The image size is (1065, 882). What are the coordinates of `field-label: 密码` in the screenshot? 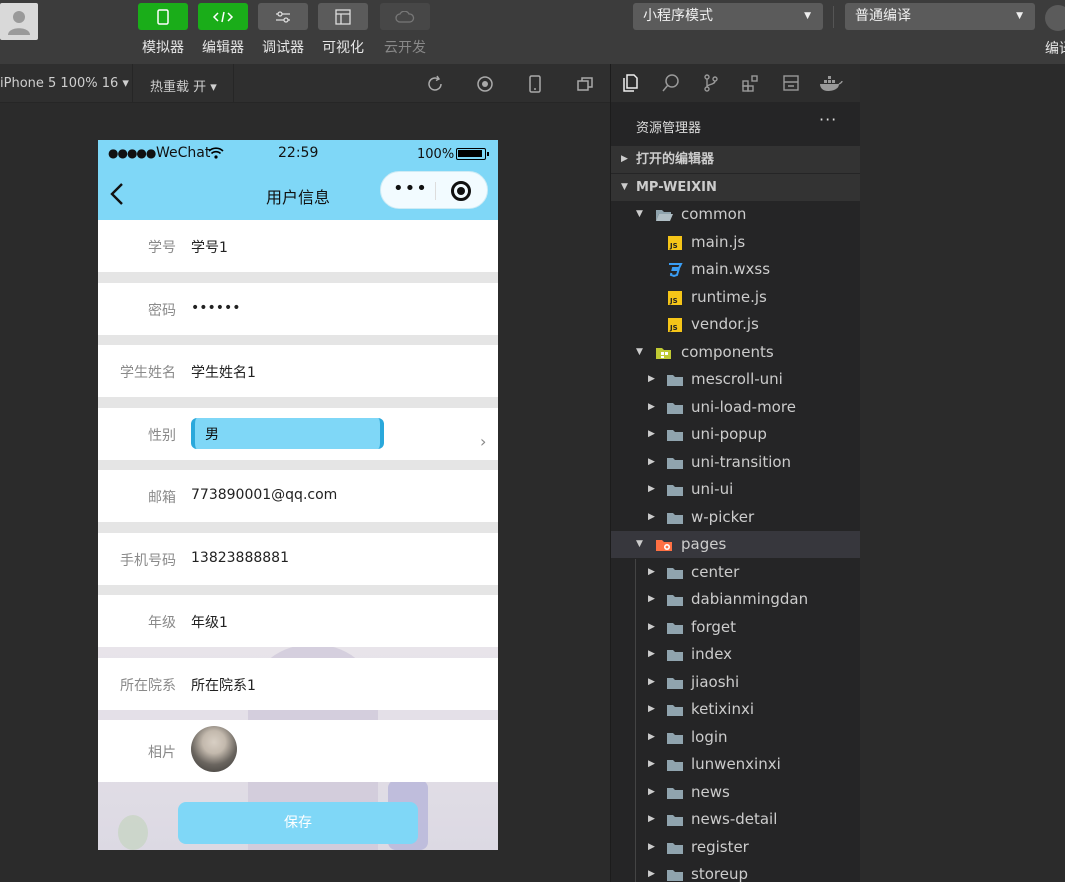 It's located at (162, 311).